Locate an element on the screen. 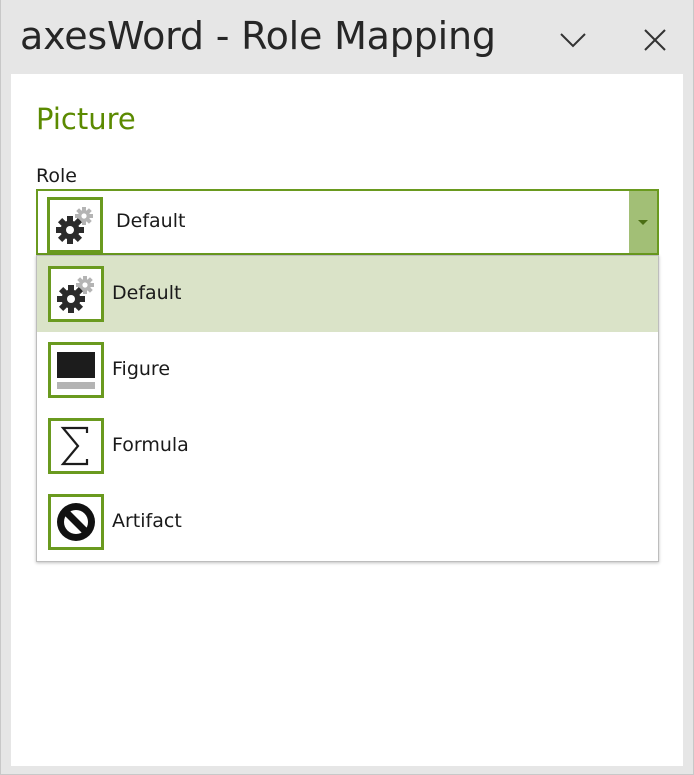 Image resolution: width=694 pixels, height=775 pixels. combo-selected-value: Default is located at coordinates (151, 221).